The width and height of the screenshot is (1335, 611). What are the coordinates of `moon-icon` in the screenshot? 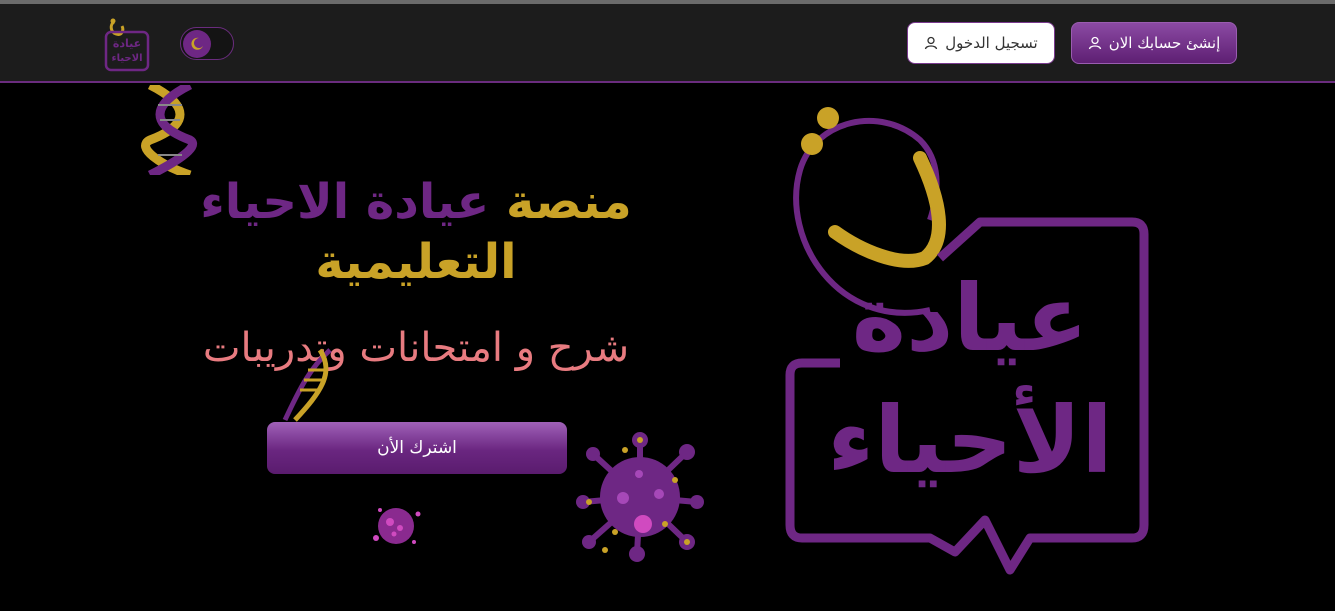 It's located at (197, 44).